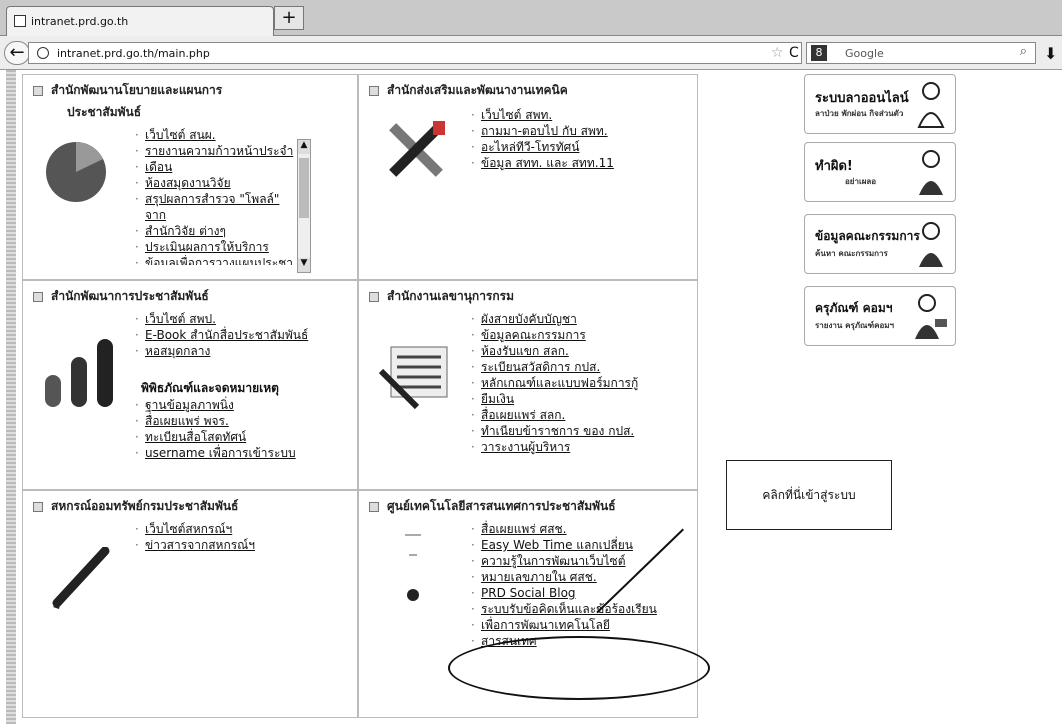 The width and height of the screenshot is (1062, 724). Describe the element at coordinates (777, 53) in the screenshot. I see `bookmark-star-icon: ☆` at that location.